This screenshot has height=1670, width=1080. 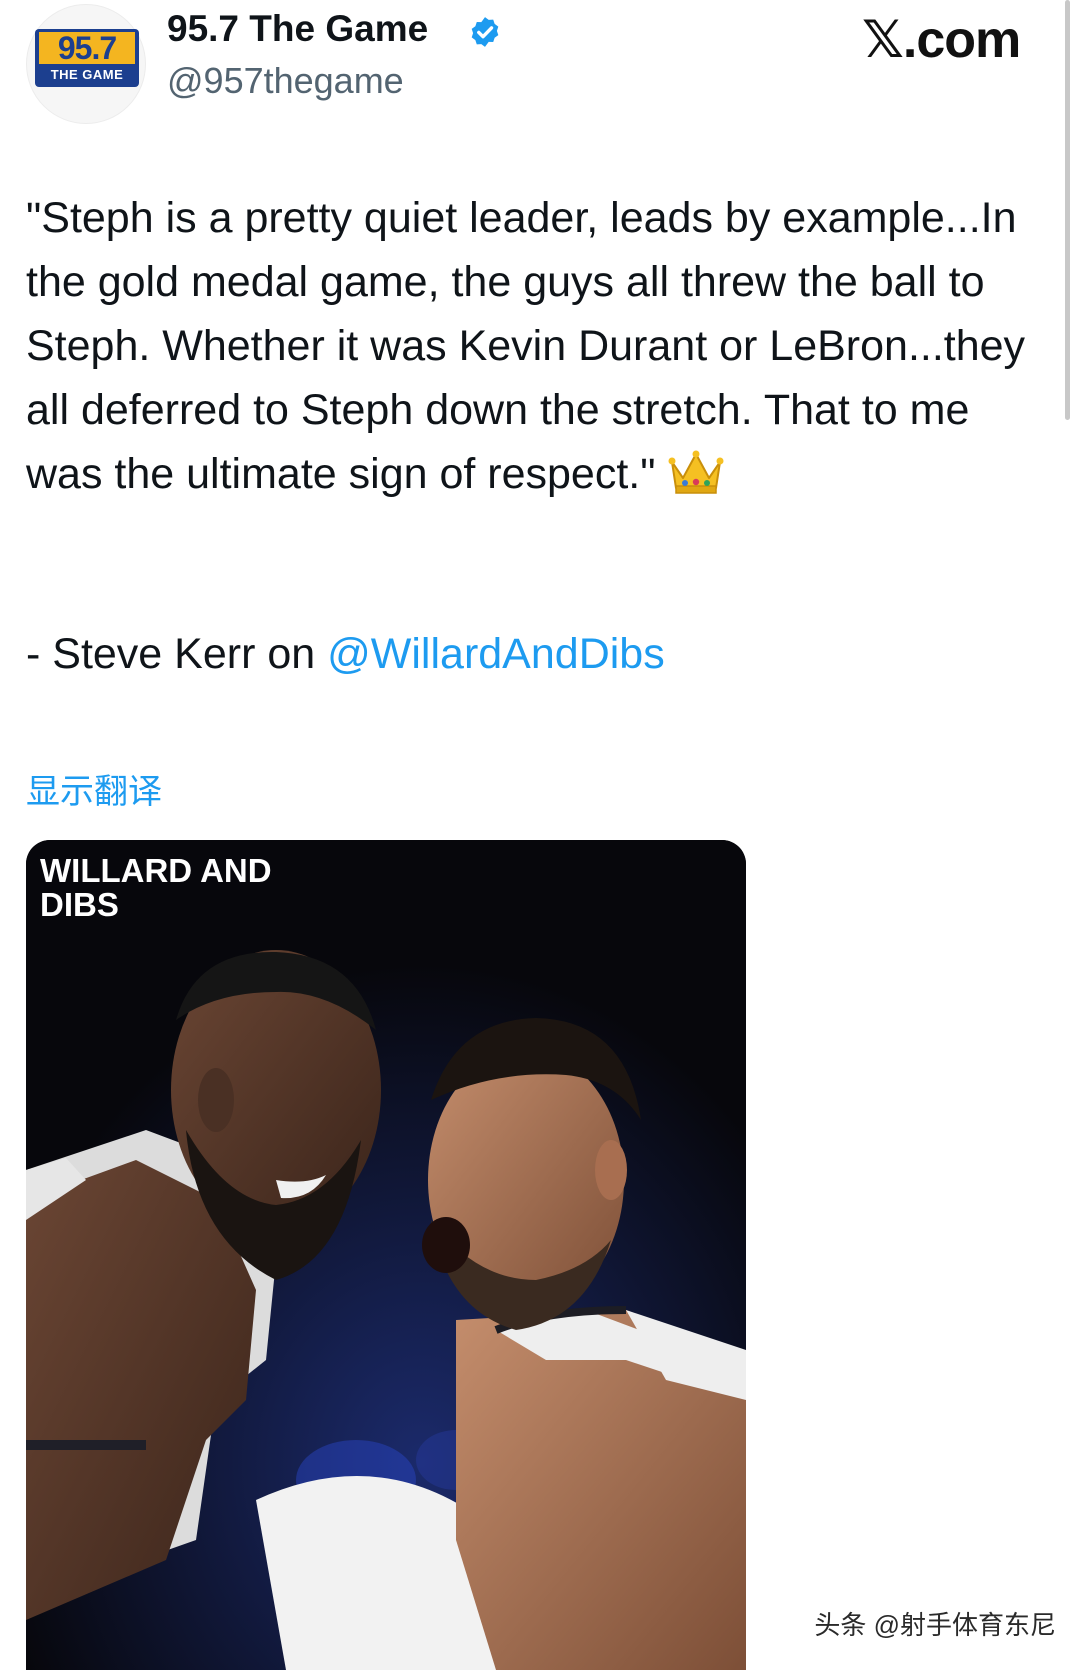 I want to click on attribution: - Steve Kerr on @WillardAndDibs, so click(x=345, y=654).